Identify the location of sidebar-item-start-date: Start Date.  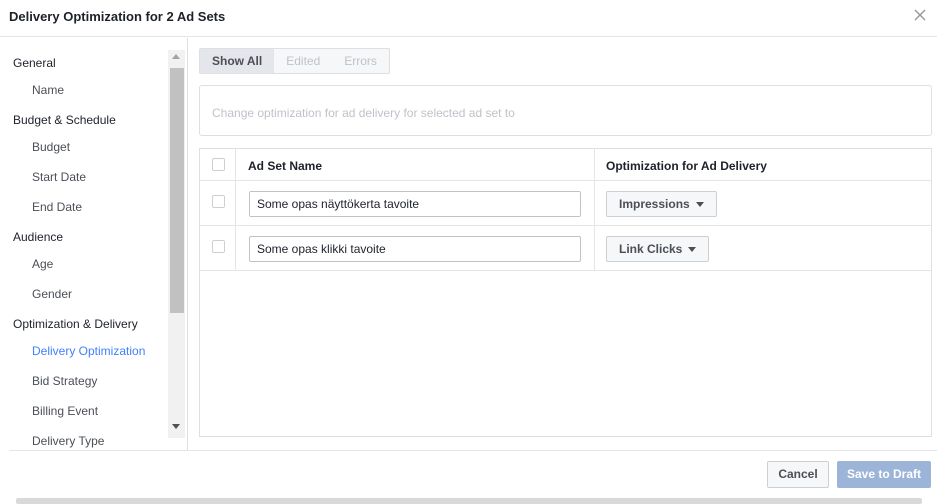
(59, 177).